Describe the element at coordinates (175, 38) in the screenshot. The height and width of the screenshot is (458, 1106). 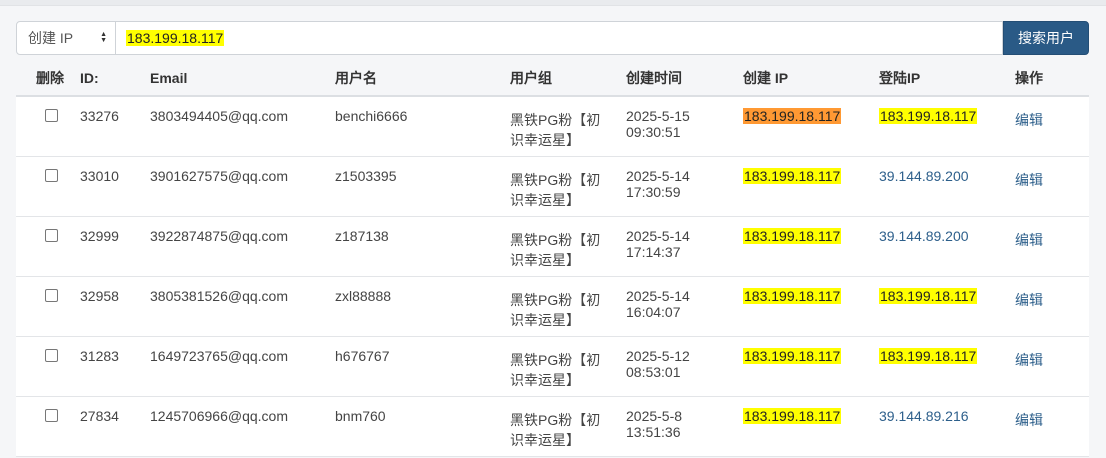
I see `search-input-value: 183.199.18.117` at that location.